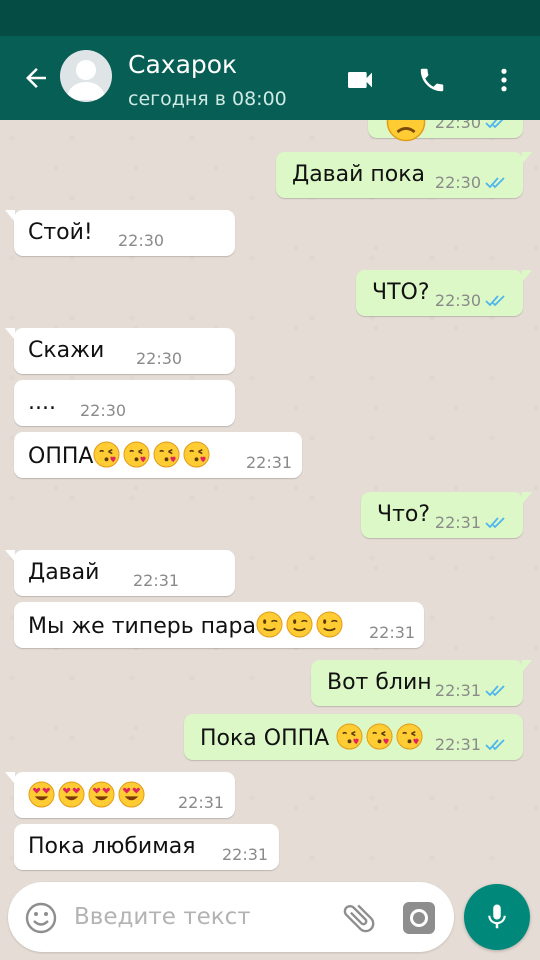  I want to click on arrow-back-icon, so click(36, 78).